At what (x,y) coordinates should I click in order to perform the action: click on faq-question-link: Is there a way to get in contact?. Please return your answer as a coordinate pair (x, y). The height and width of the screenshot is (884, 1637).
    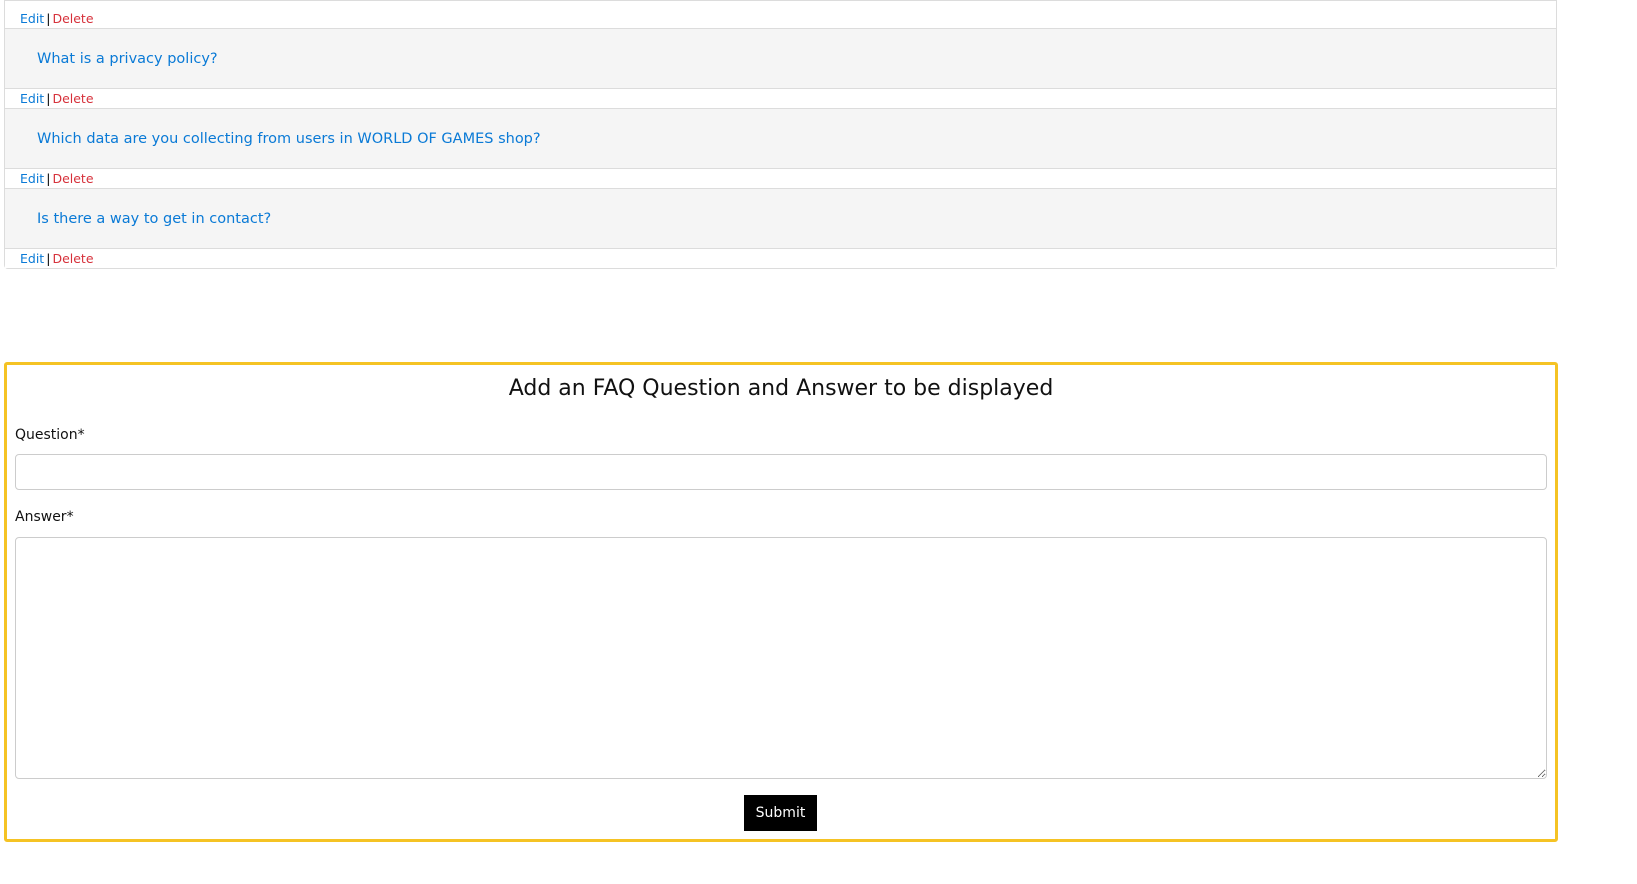
    Looking at the image, I should click on (154, 219).